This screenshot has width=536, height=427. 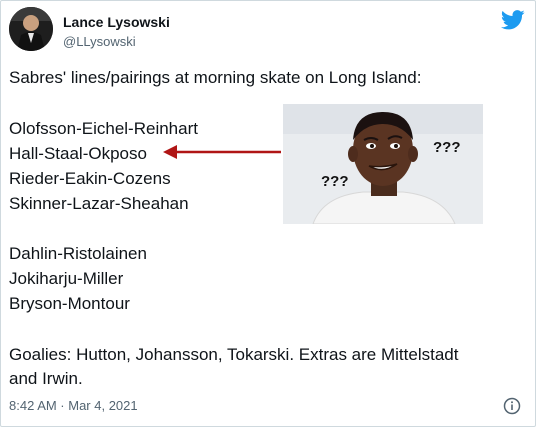 I want to click on author-handle: @LLysowski, so click(x=99, y=41).